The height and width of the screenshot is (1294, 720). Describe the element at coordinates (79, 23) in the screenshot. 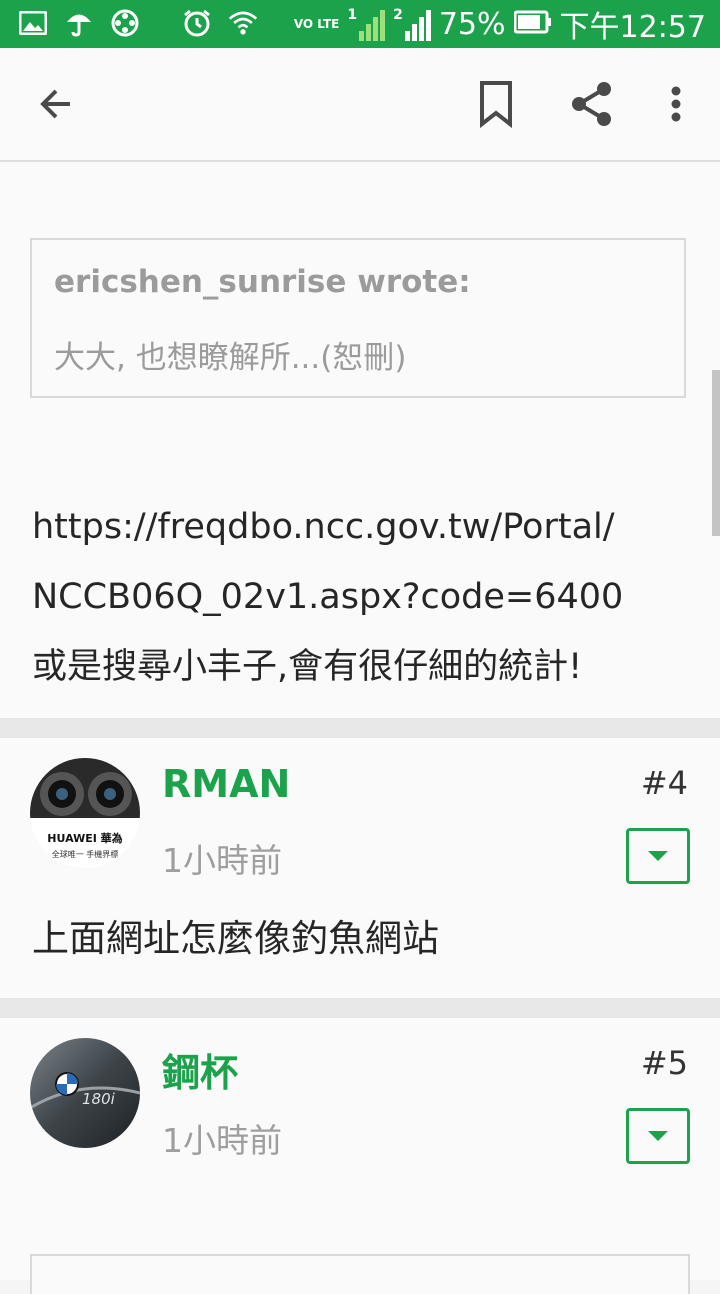

I see `umbrella-icon` at that location.